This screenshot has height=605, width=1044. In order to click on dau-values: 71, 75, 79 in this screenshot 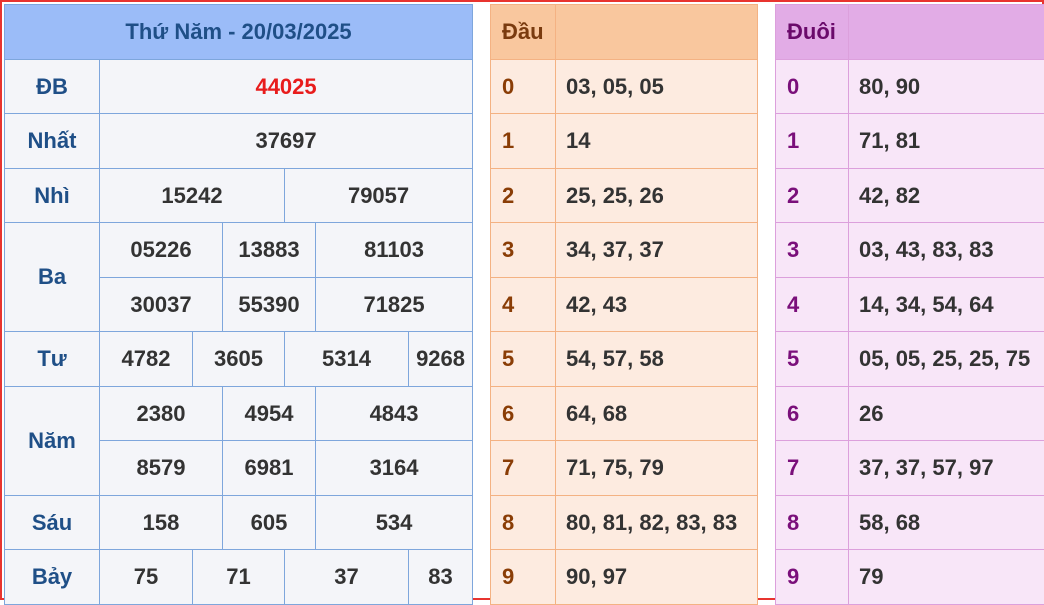, I will do `click(657, 468)`.